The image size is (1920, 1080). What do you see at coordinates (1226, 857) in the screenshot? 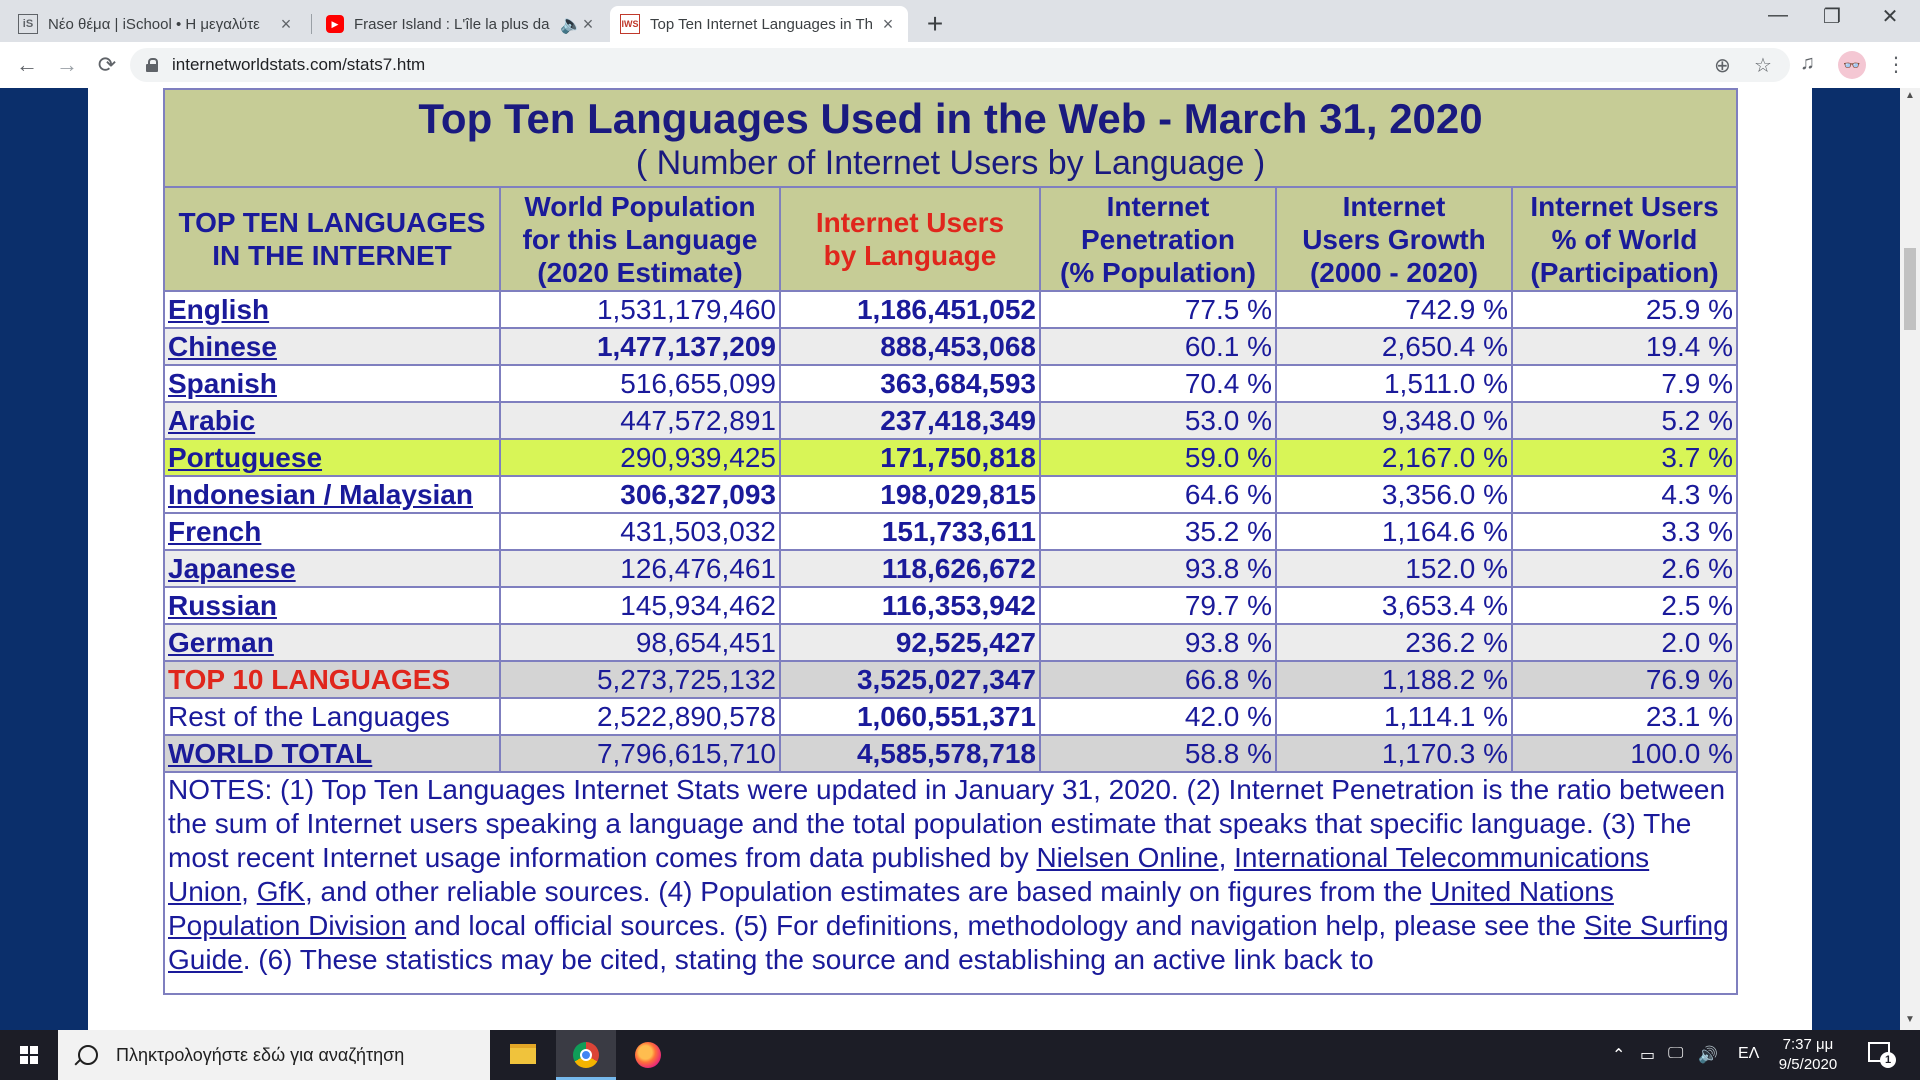
I see `notes-text: ,` at bounding box center [1226, 857].